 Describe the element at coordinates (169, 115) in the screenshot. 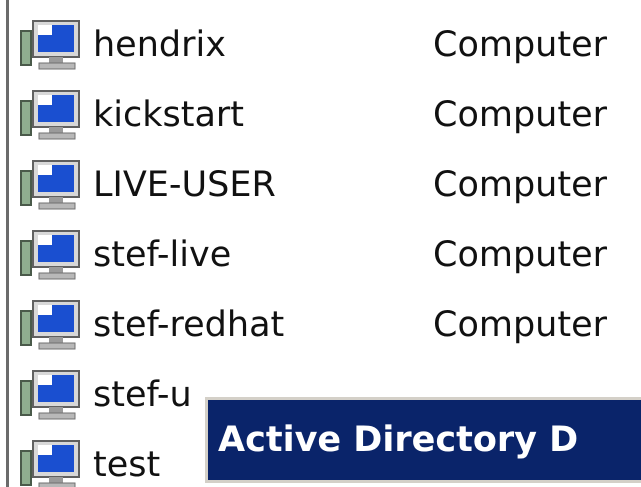

I see `computer-name: kickstart` at that location.